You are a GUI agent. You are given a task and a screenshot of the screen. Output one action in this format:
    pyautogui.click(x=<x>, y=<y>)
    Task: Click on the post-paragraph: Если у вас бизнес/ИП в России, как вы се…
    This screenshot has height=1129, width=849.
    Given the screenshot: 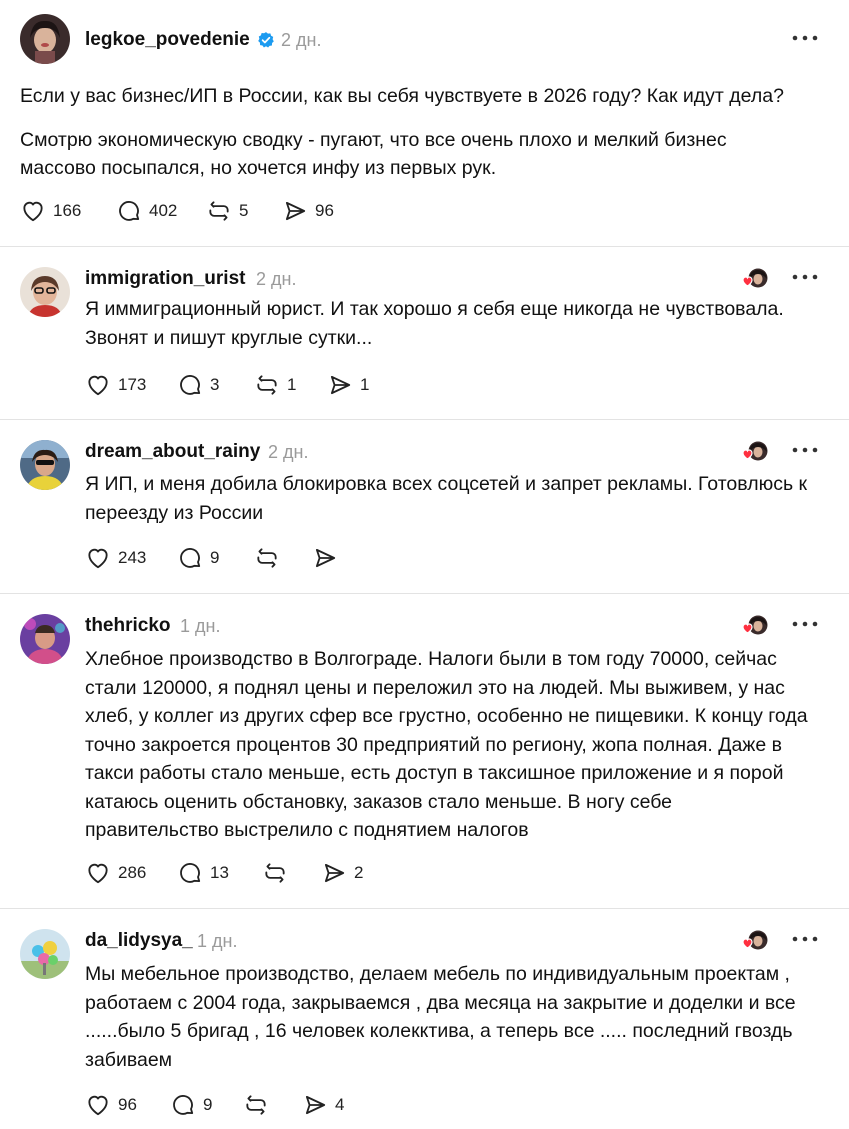 What is the action you would take?
    pyautogui.click(x=402, y=96)
    